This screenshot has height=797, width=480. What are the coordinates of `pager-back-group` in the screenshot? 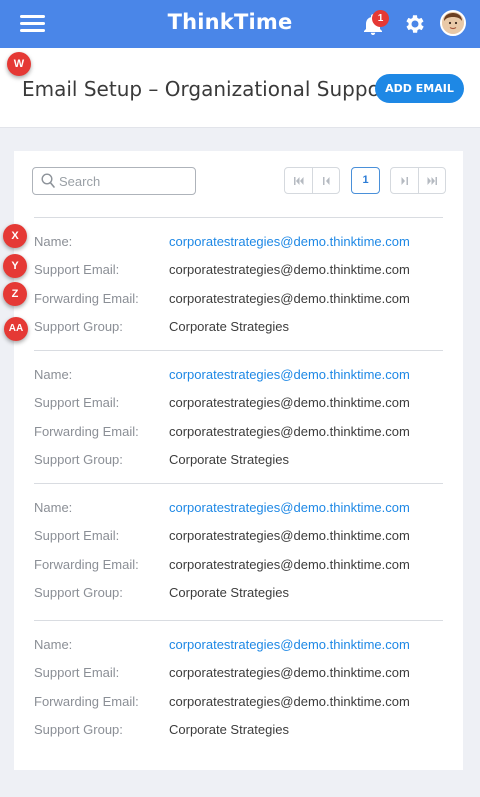 It's located at (312, 180).